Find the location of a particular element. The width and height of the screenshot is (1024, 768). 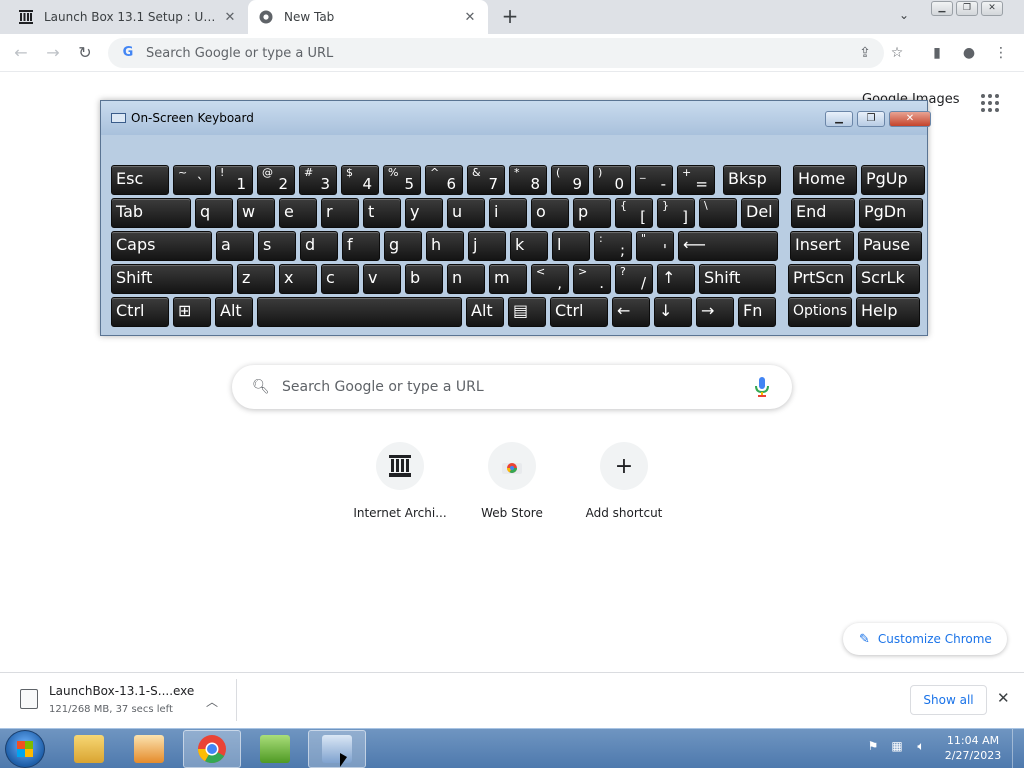

osk-key: _ - is located at coordinates (654, 180).